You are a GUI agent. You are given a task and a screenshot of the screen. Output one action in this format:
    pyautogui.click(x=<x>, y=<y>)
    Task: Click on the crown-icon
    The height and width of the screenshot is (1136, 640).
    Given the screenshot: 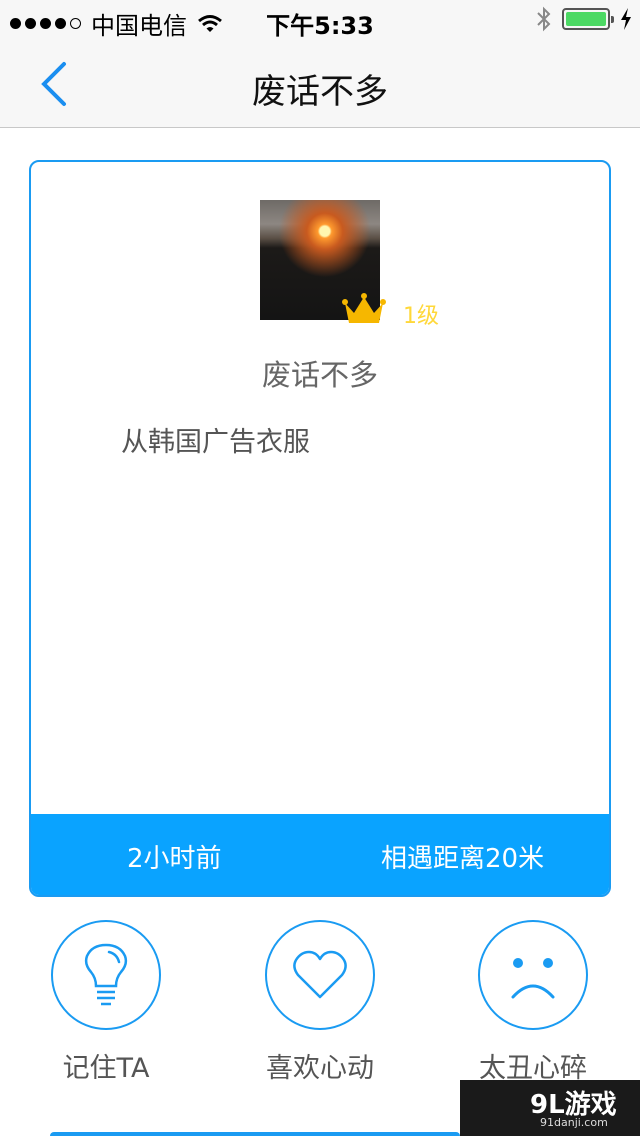 What is the action you would take?
    pyautogui.click(x=364, y=308)
    